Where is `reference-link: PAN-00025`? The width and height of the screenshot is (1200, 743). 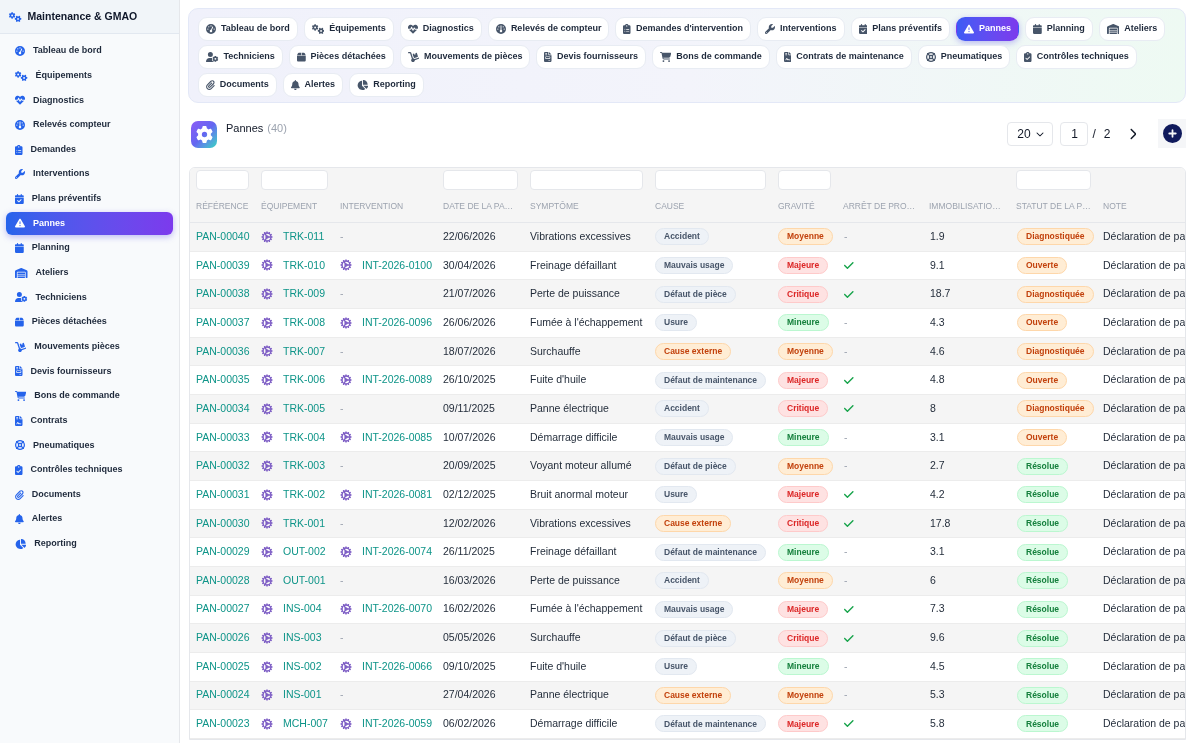 reference-link: PAN-00025 is located at coordinates (223, 665).